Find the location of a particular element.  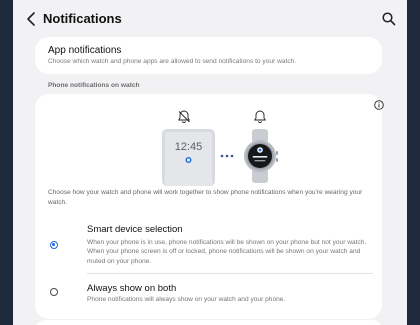

info-icon is located at coordinates (379, 105).